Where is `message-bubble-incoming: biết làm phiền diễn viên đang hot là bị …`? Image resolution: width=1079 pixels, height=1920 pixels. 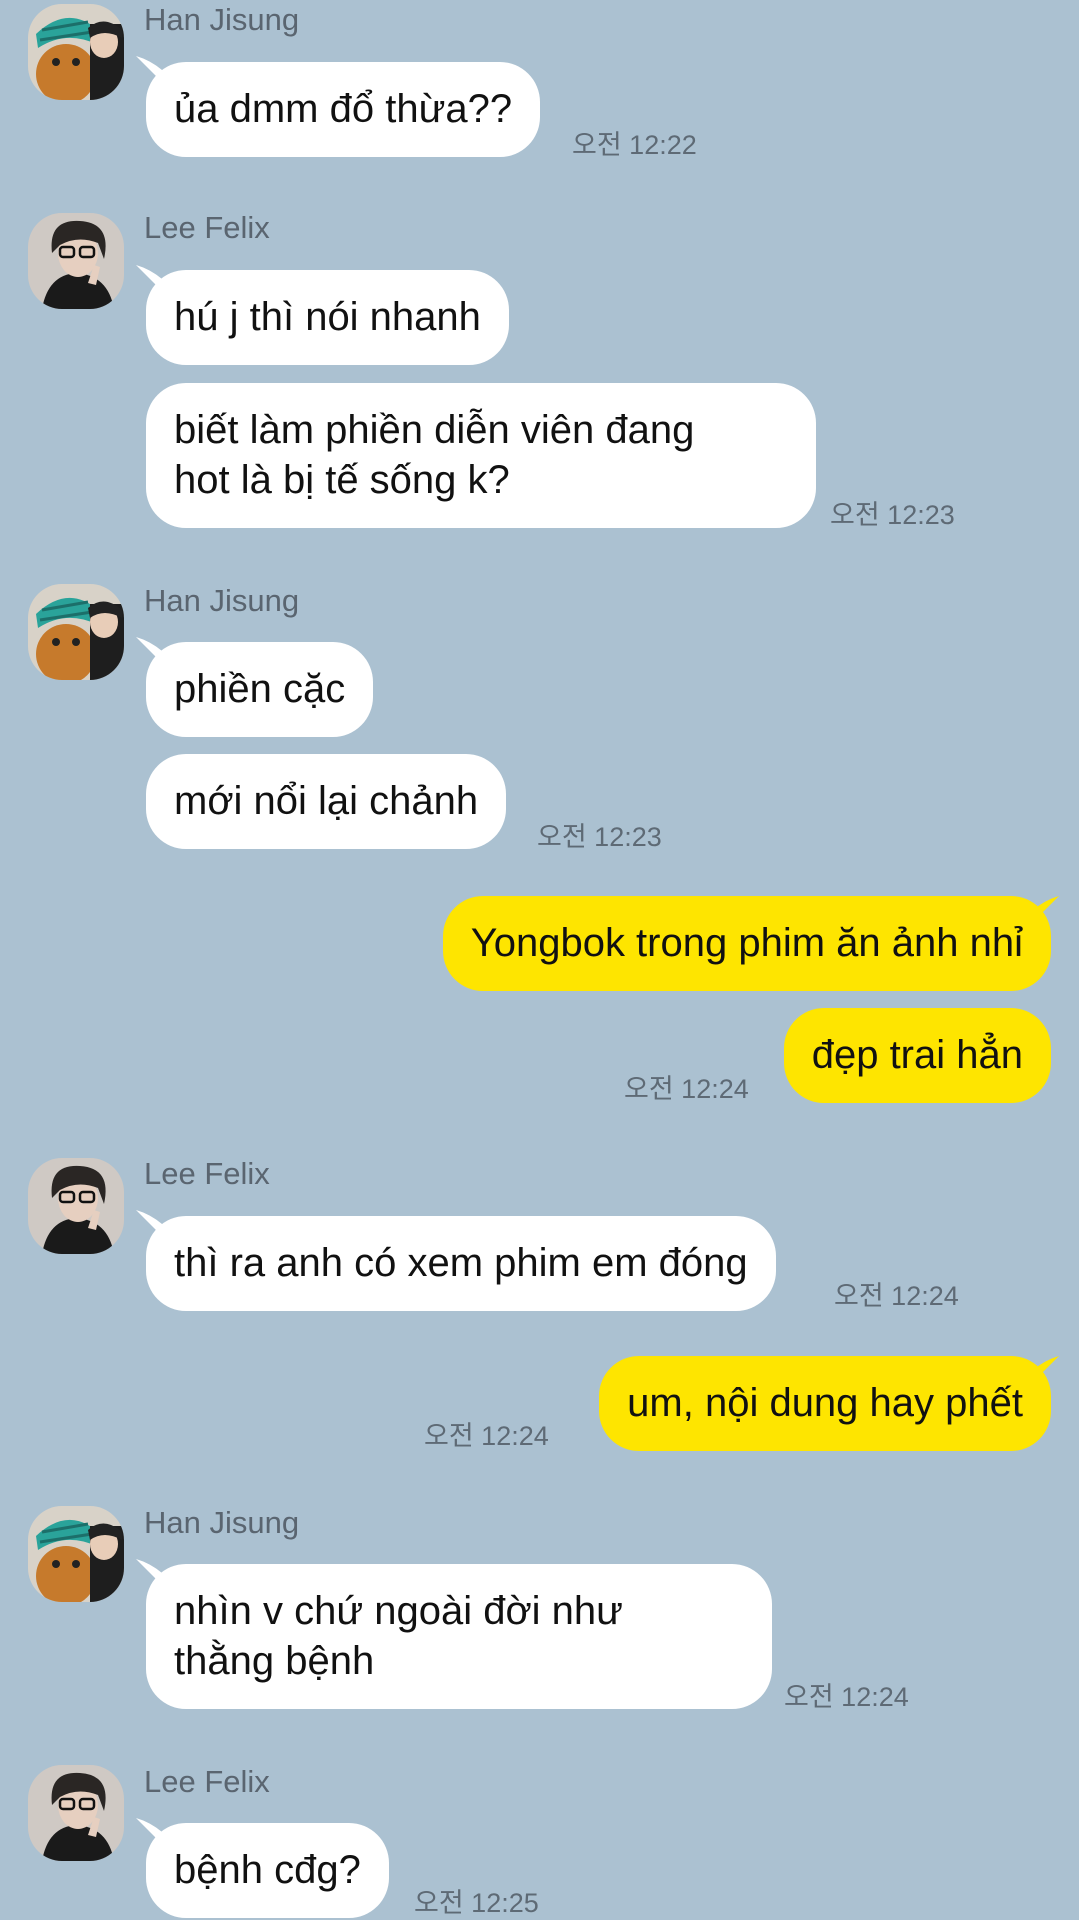 message-bubble-incoming: biết làm phiền diễn viên đang hot là bị … is located at coordinates (481, 455).